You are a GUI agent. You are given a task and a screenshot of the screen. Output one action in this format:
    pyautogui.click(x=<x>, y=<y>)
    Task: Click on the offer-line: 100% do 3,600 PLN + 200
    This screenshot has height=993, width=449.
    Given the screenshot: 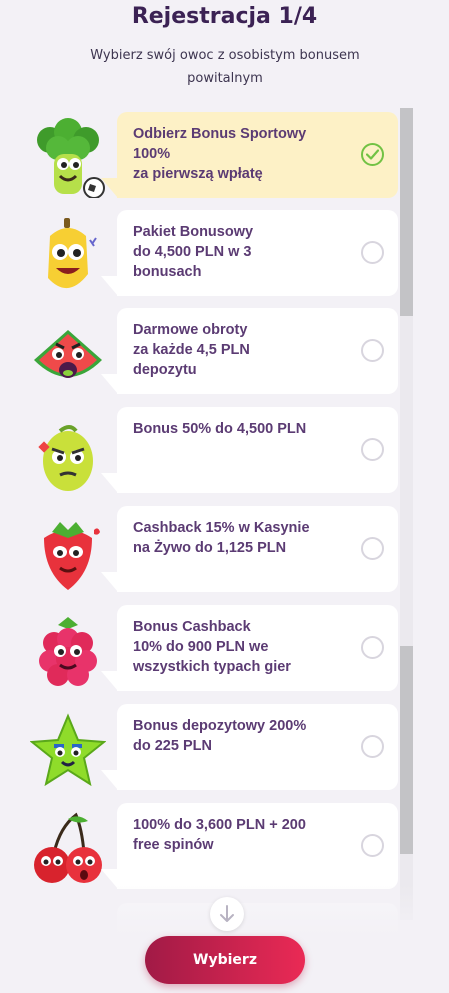 What is the action you would take?
    pyautogui.click(x=219, y=825)
    